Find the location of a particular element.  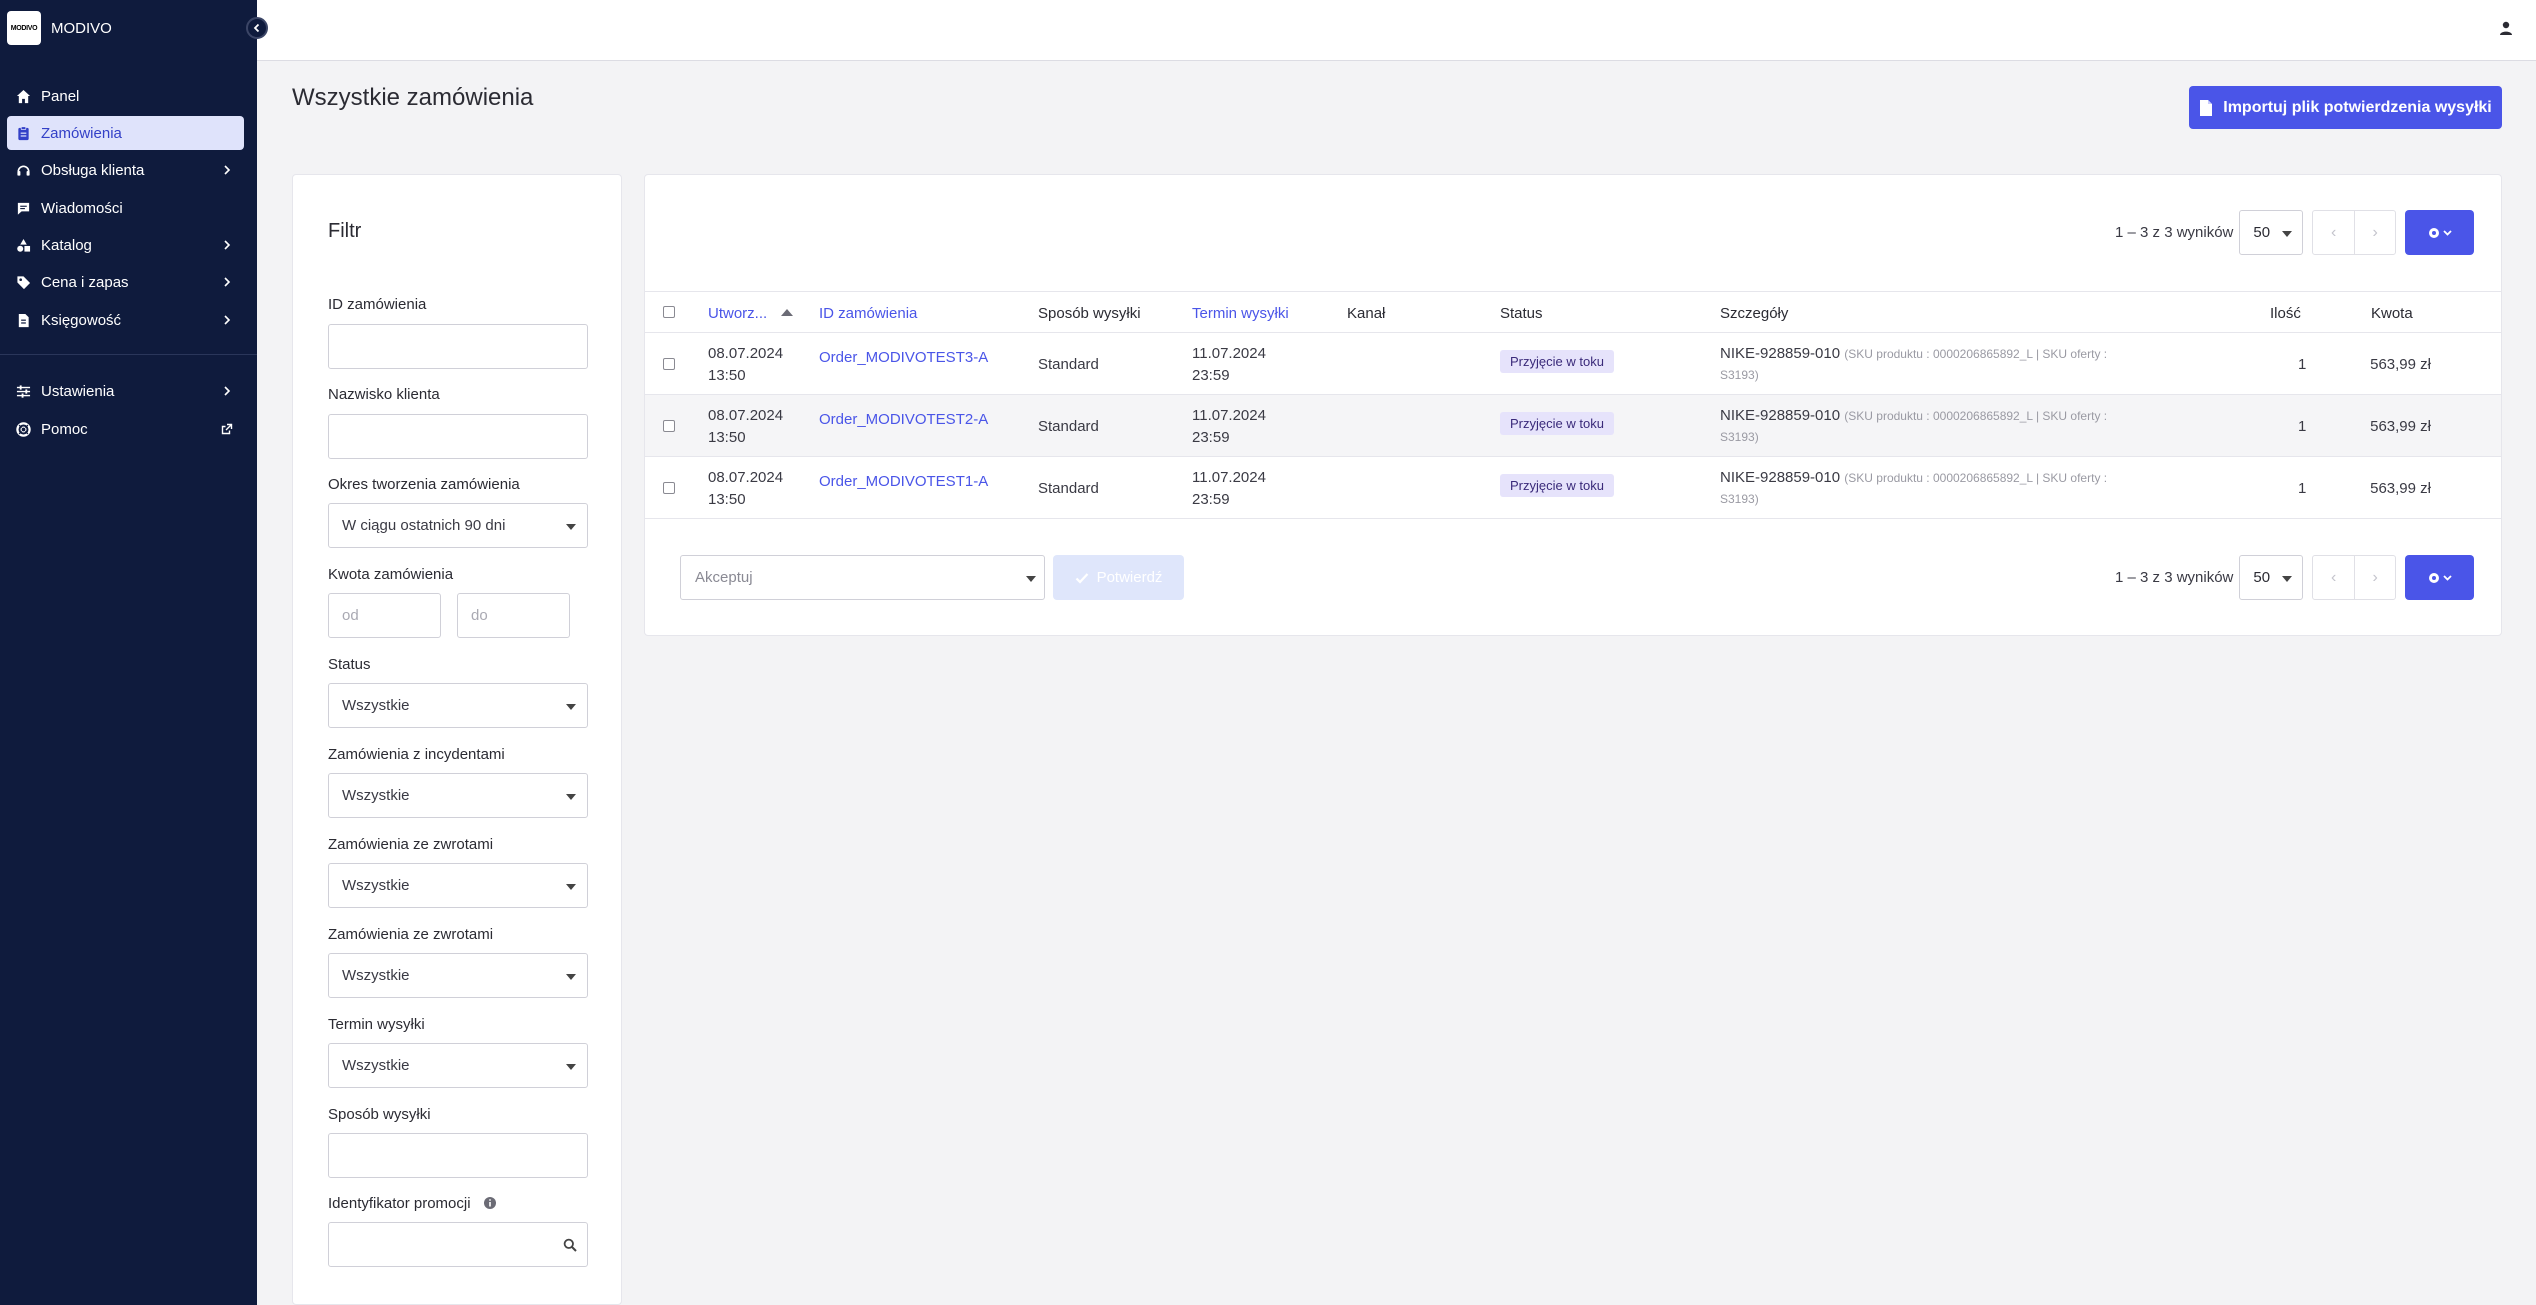

page-nav: ‹ › is located at coordinates (2354, 232).